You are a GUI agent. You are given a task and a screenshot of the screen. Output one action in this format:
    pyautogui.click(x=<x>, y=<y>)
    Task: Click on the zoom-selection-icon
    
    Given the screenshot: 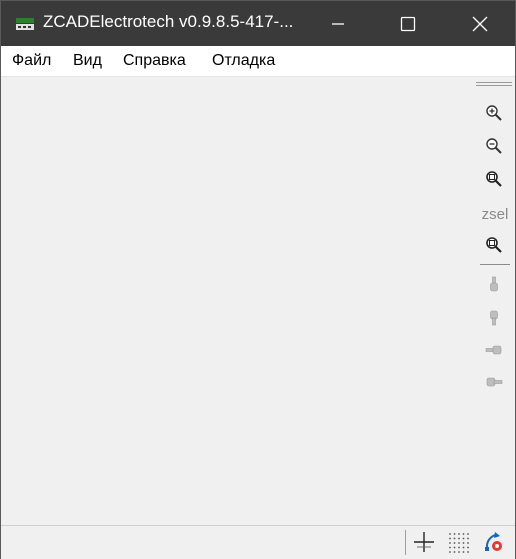 What is the action you would take?
    pyautogui.click(x=494, y=245)
    